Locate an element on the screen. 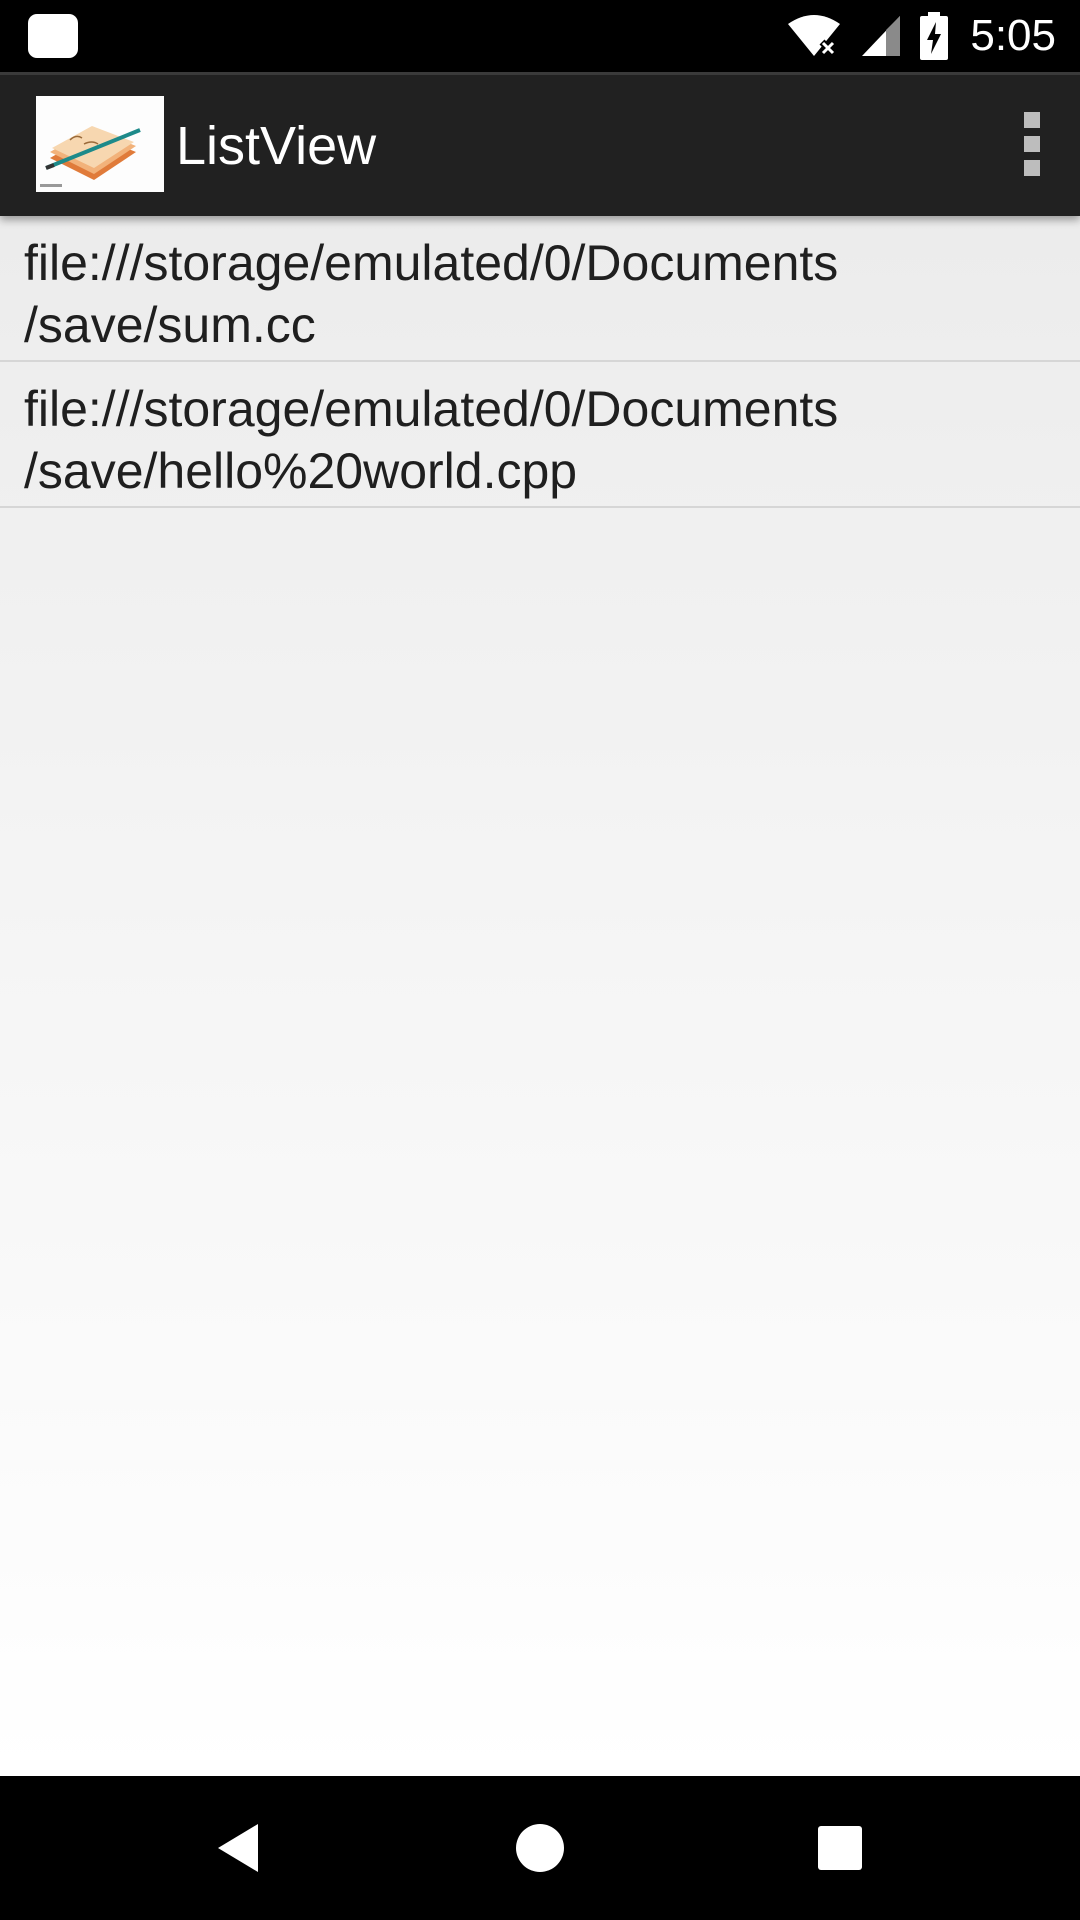  home-icon is located at coordinates (540, 1848).